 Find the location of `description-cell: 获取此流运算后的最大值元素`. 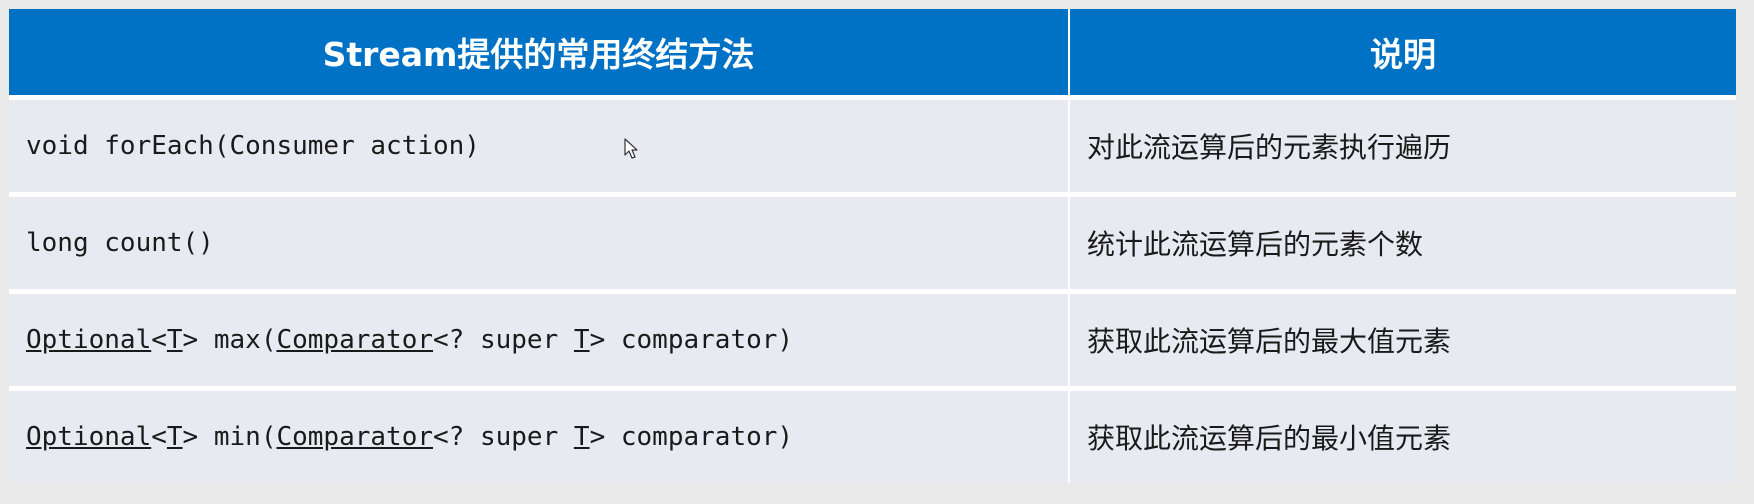

description-cell: 获取此流运算后的最大值元素 is located at coordinates (1402, 339).